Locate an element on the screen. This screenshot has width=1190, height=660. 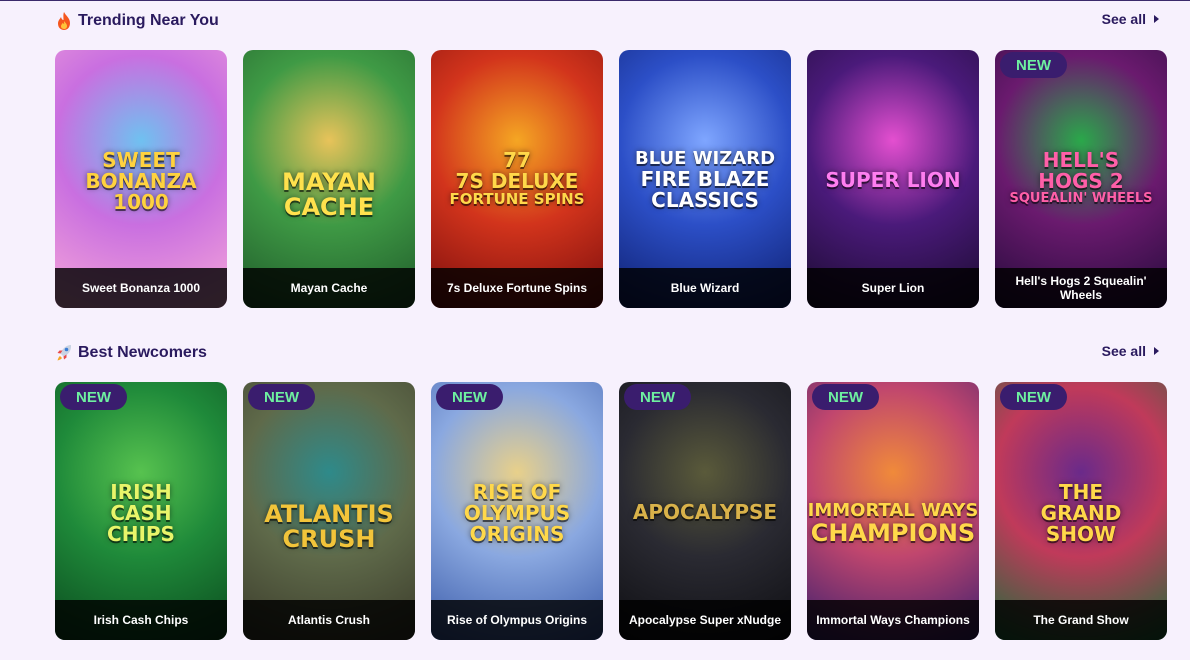
game-title: The Grand Show is located at coordinates (1081, 620).